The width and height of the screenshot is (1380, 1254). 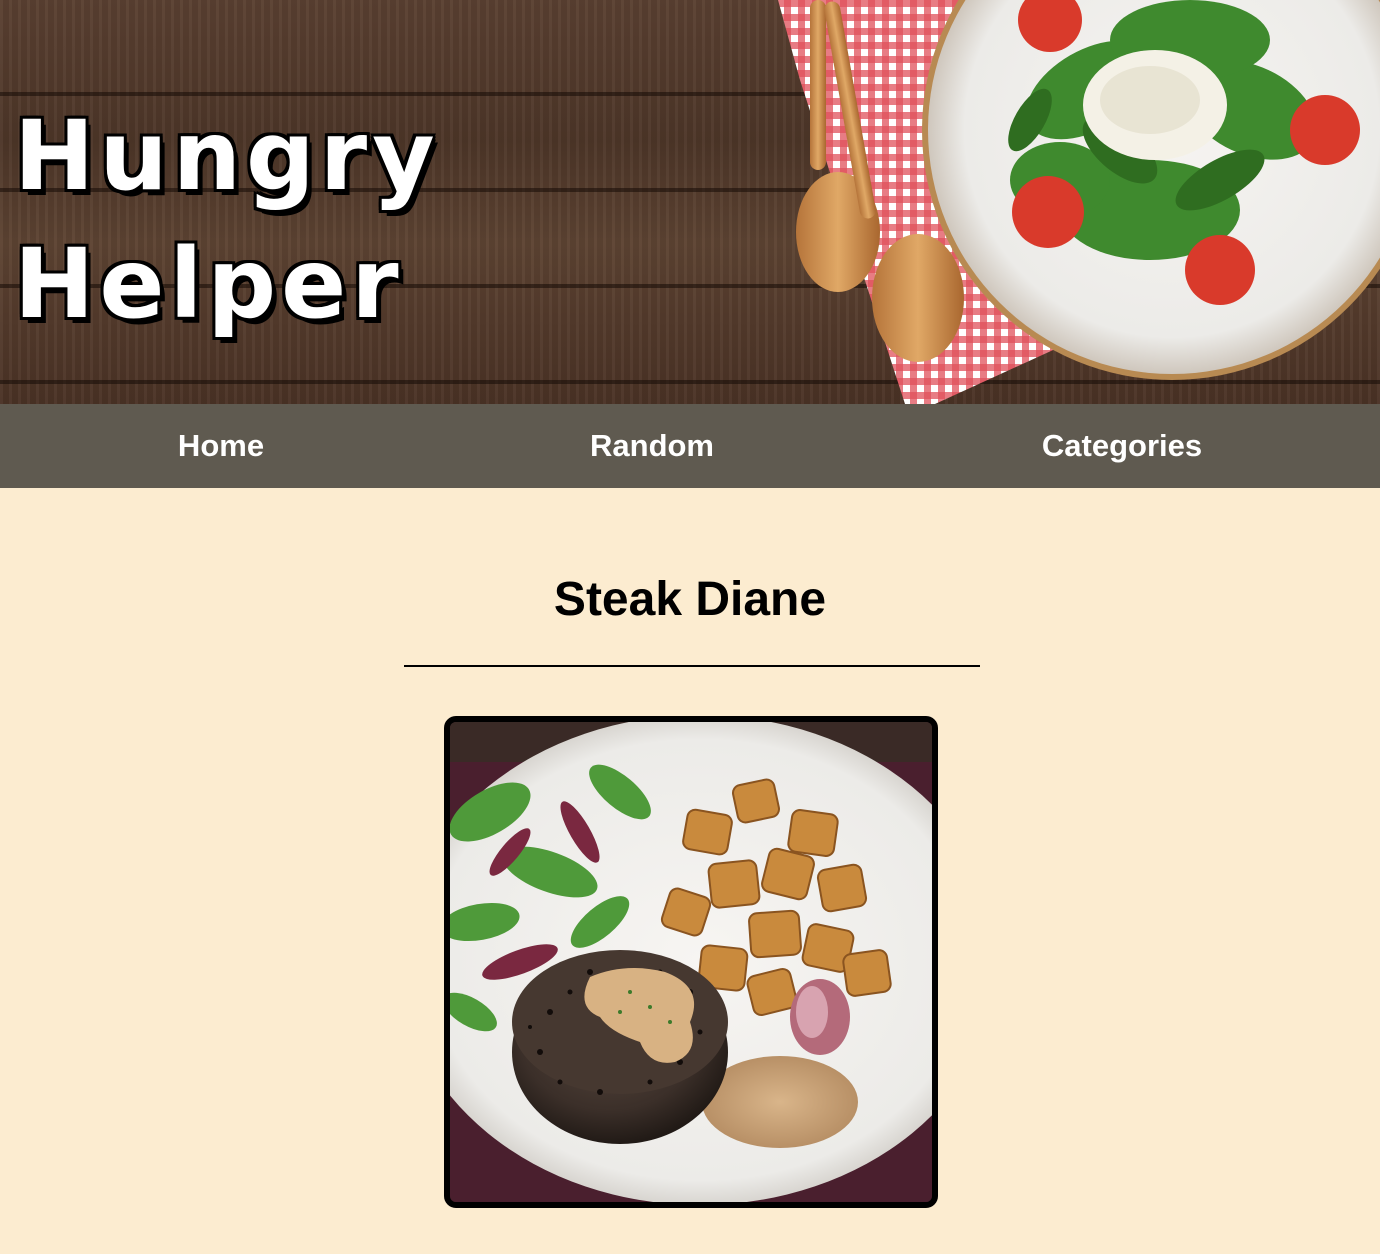 I want to click on nav-item-home: Home, so click(x=221, y=446).